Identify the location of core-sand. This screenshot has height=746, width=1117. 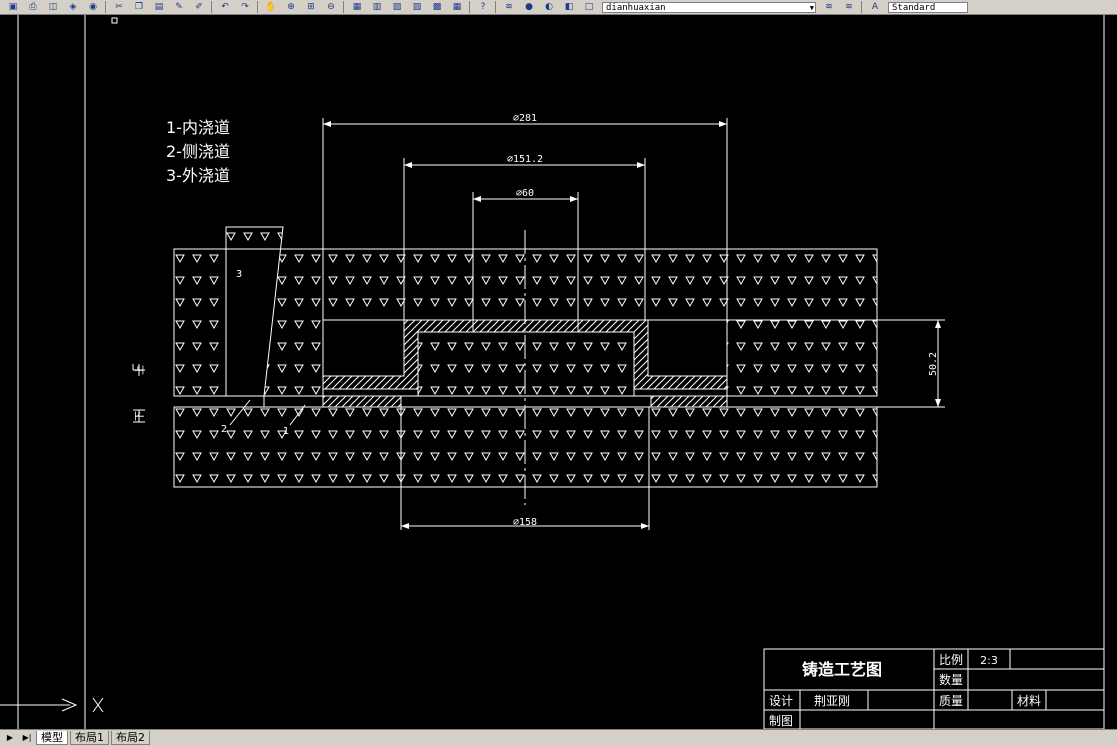
(526, 364).